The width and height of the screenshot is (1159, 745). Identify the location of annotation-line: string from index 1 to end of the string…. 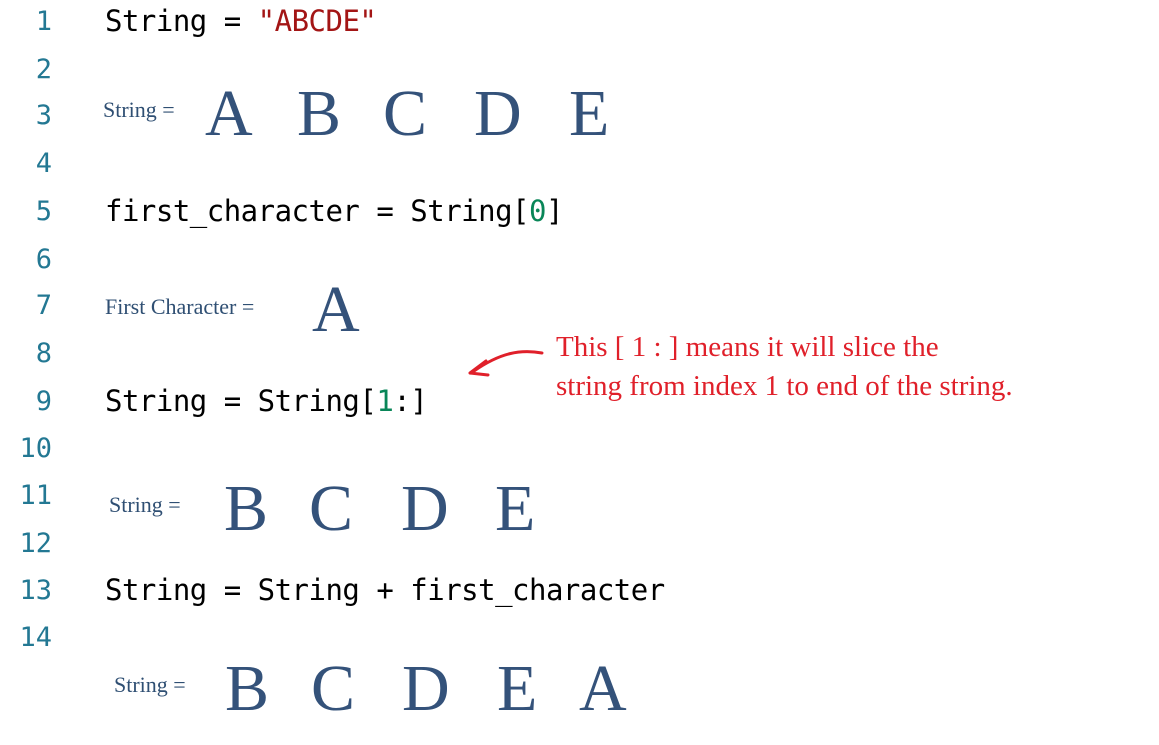
(784, 386).